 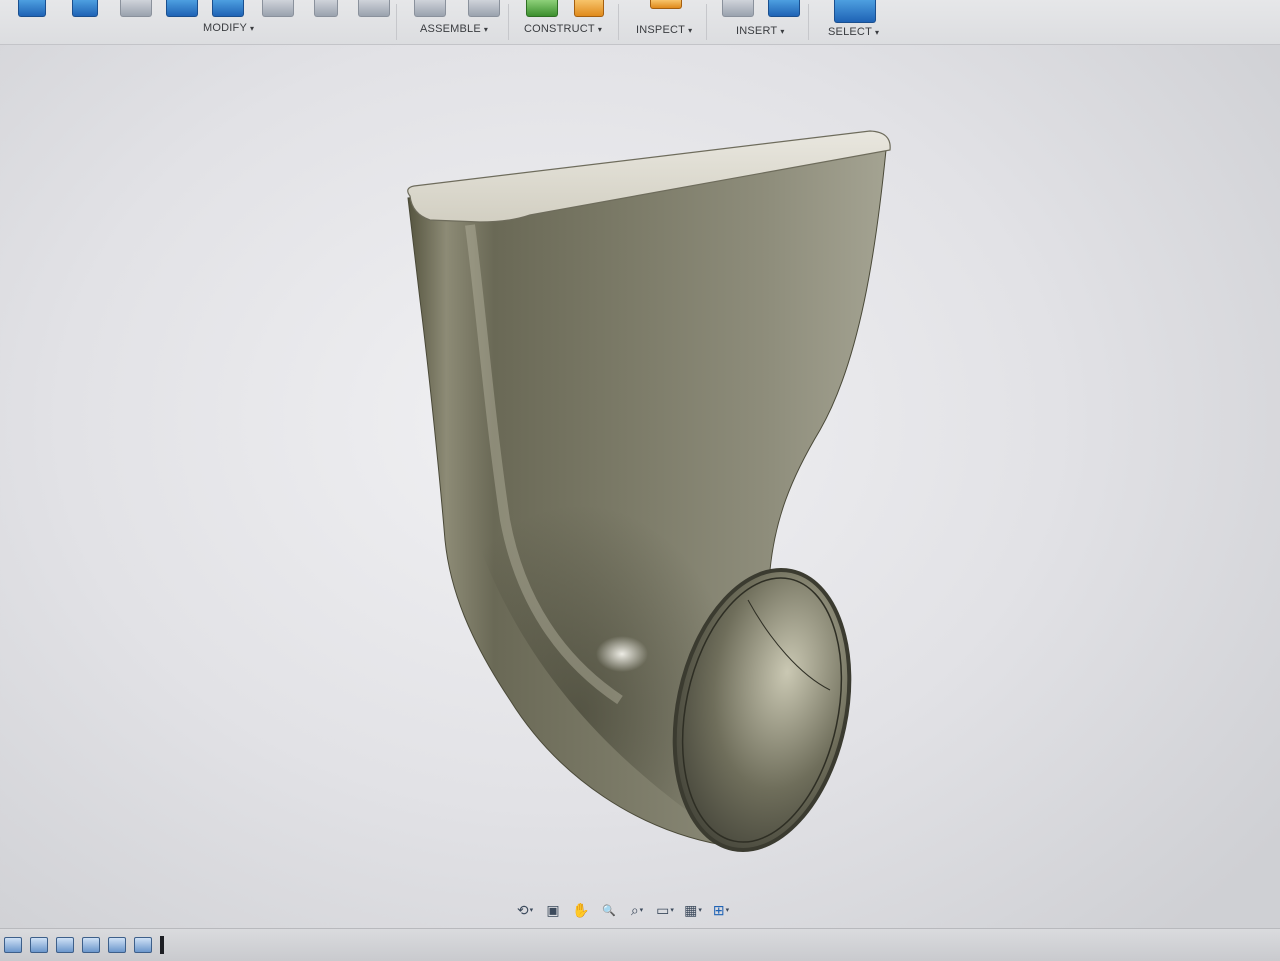 What do you see at coordinates (589, 8) in the screenshot?
I see `plane-at-angle-icon` at bounding box center [589, 8].